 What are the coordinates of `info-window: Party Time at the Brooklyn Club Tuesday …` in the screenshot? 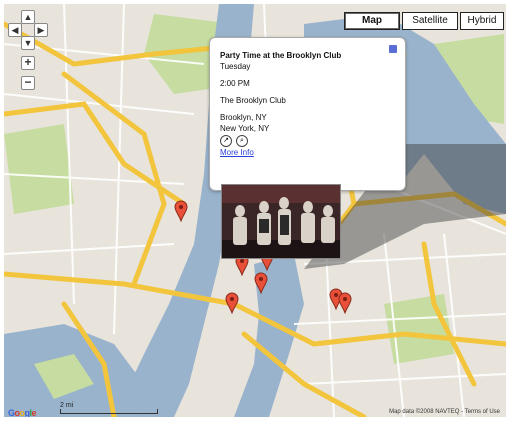 It's located at (307, 114).